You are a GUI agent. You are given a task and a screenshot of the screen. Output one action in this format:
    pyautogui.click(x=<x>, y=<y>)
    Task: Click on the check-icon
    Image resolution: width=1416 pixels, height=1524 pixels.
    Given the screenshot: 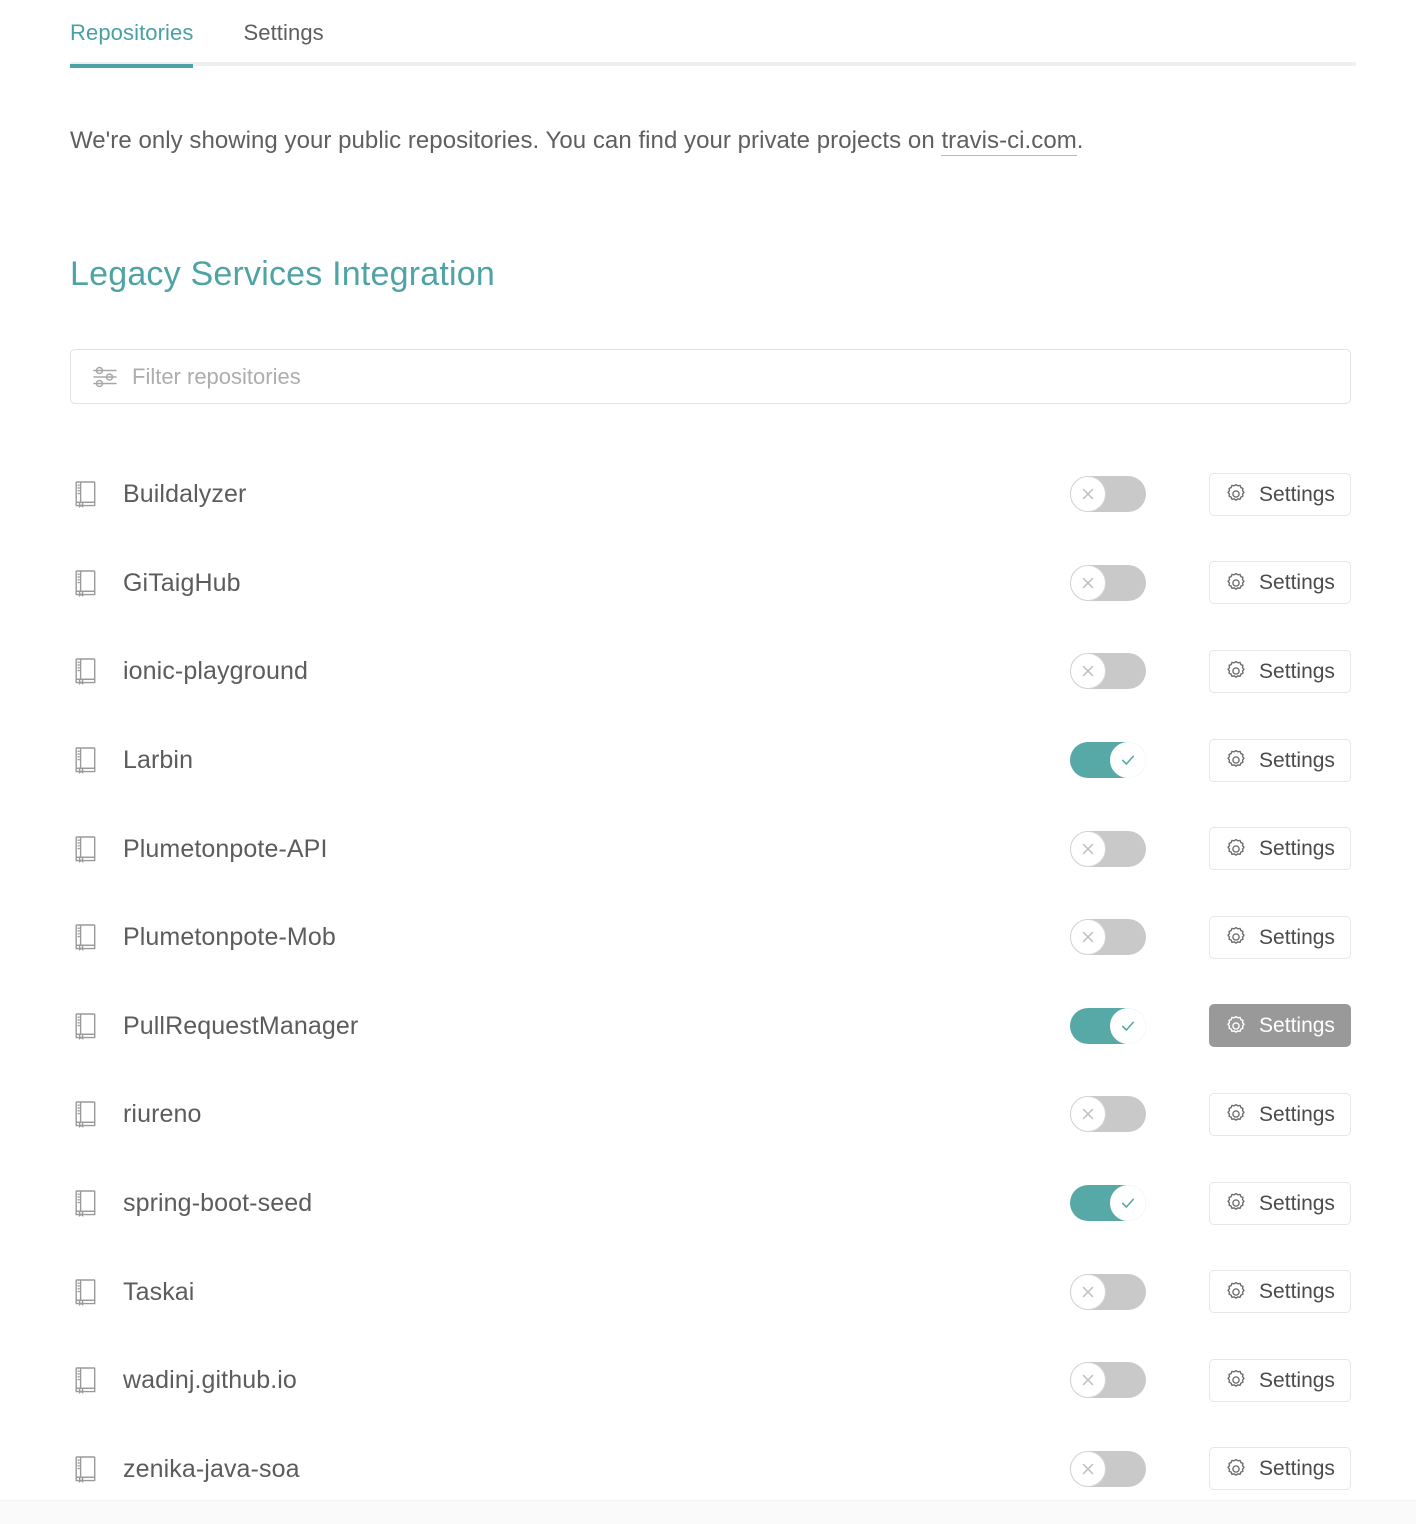 What is the action you would take?
    pyautogui.click(x=1128, y=760)
    